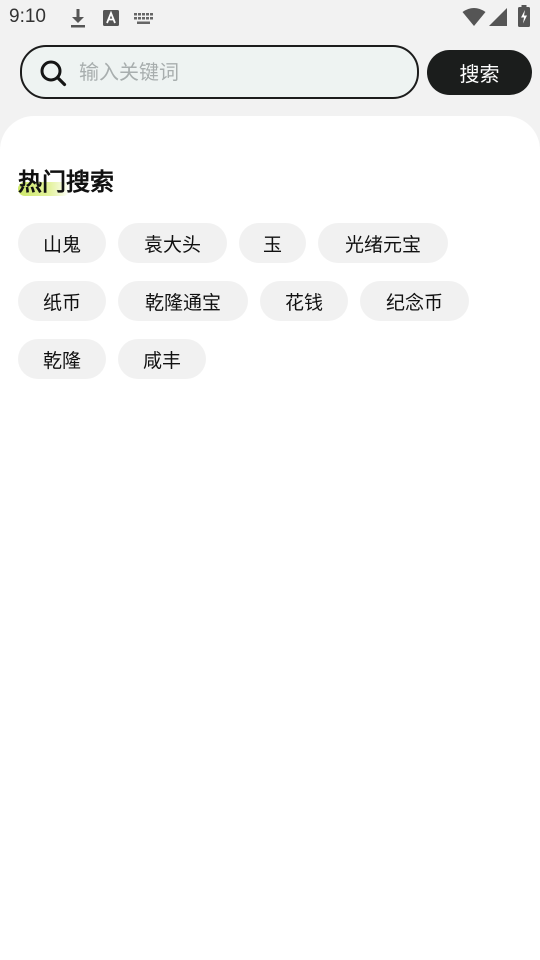  I want to click on text-a-icon, so click(111, 20).